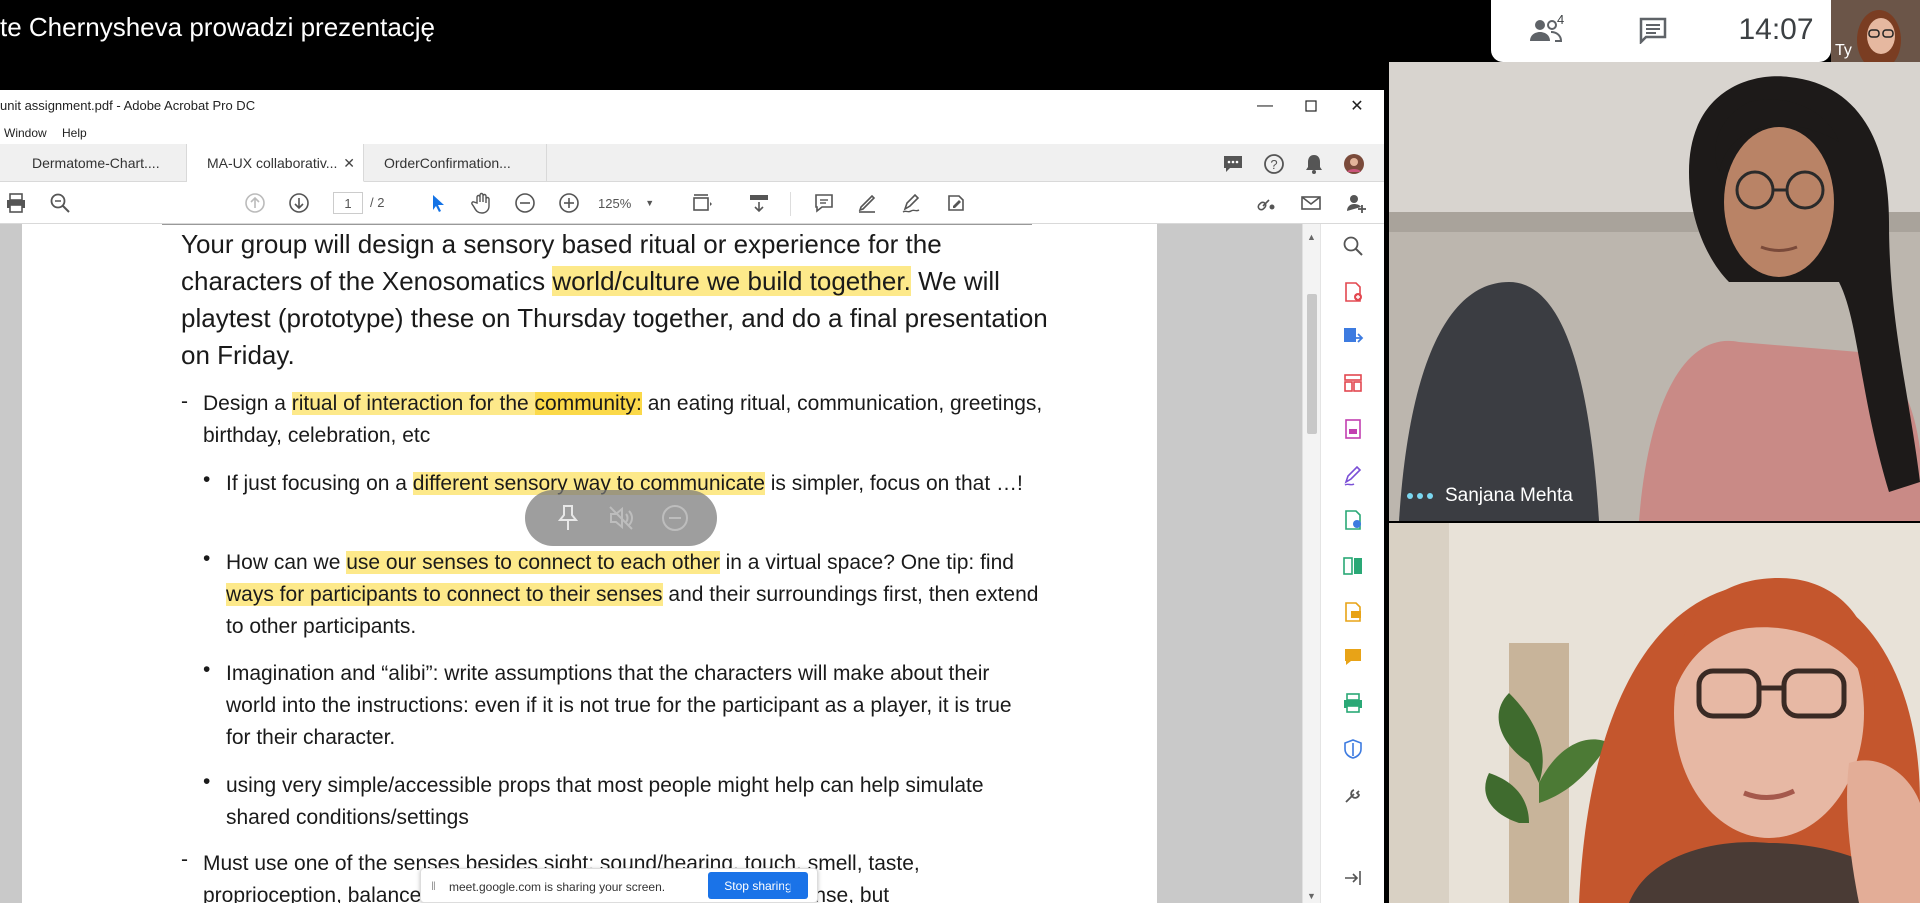  I want to click on previous-page-button, so click(255, 203).